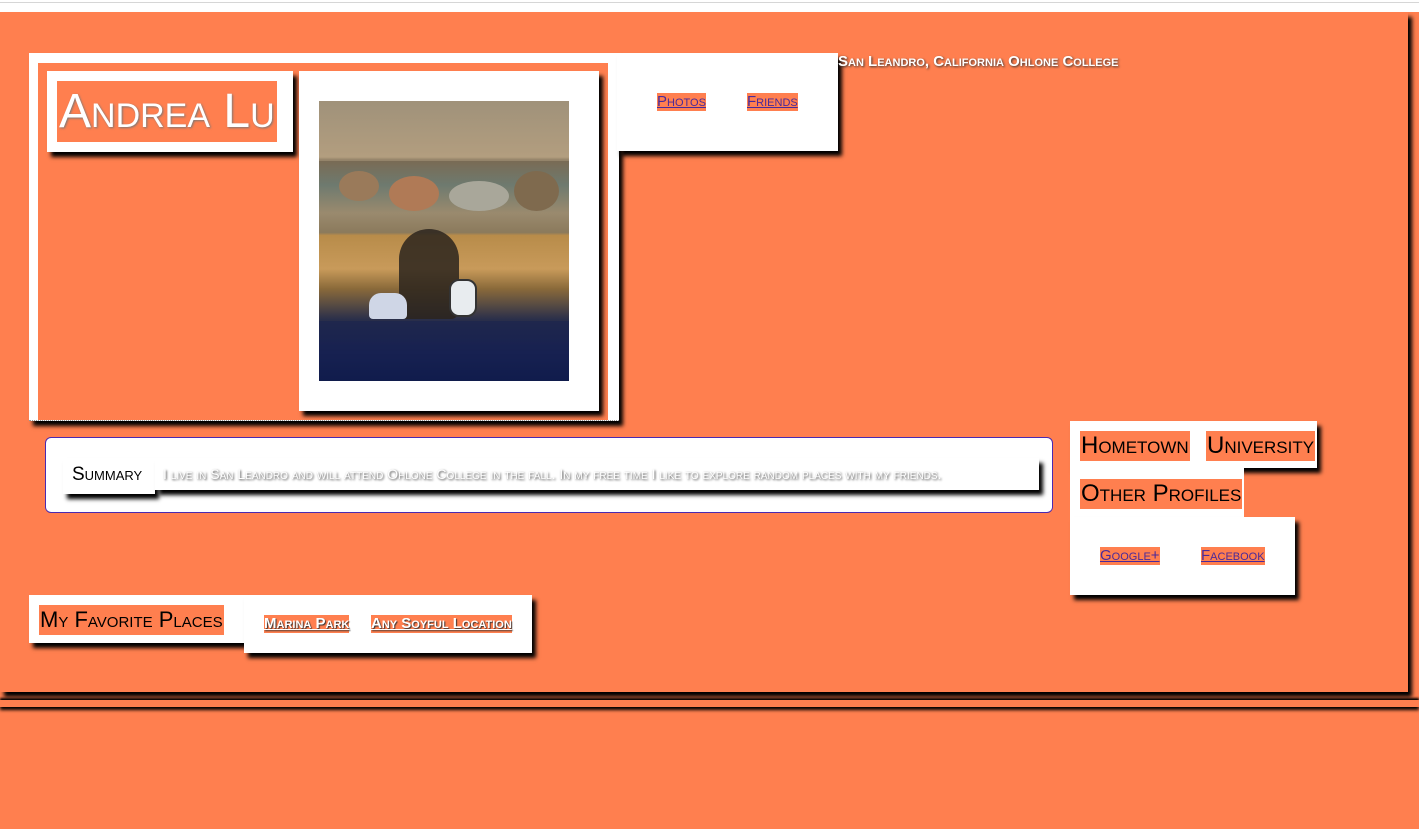 Image resolution: width=1419 pixels, height=829 pixels. Describe the element at coordinates (131, 620) in the screenshot. I see `favorite-places-title: My Favorite Places` at that location.